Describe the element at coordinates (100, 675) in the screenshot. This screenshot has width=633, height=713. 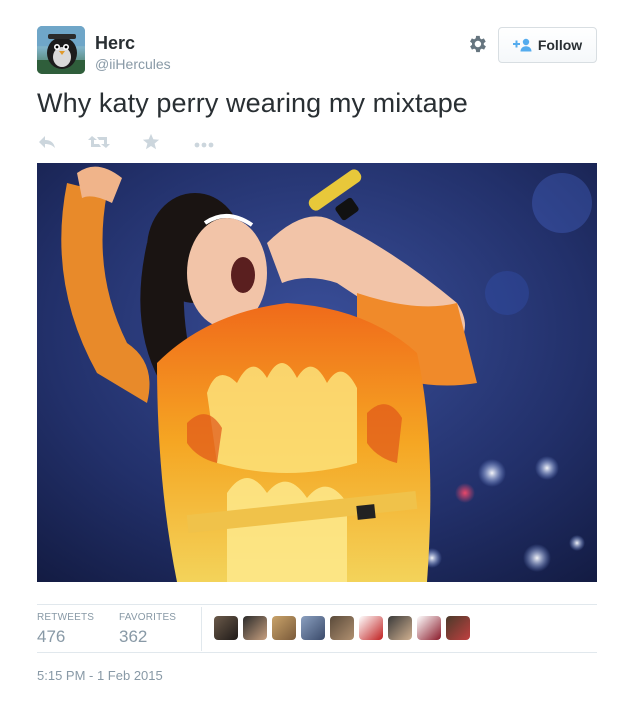
I see `tweet-timestamp: 5:15 PM - 1 Feb 2015` at that location.